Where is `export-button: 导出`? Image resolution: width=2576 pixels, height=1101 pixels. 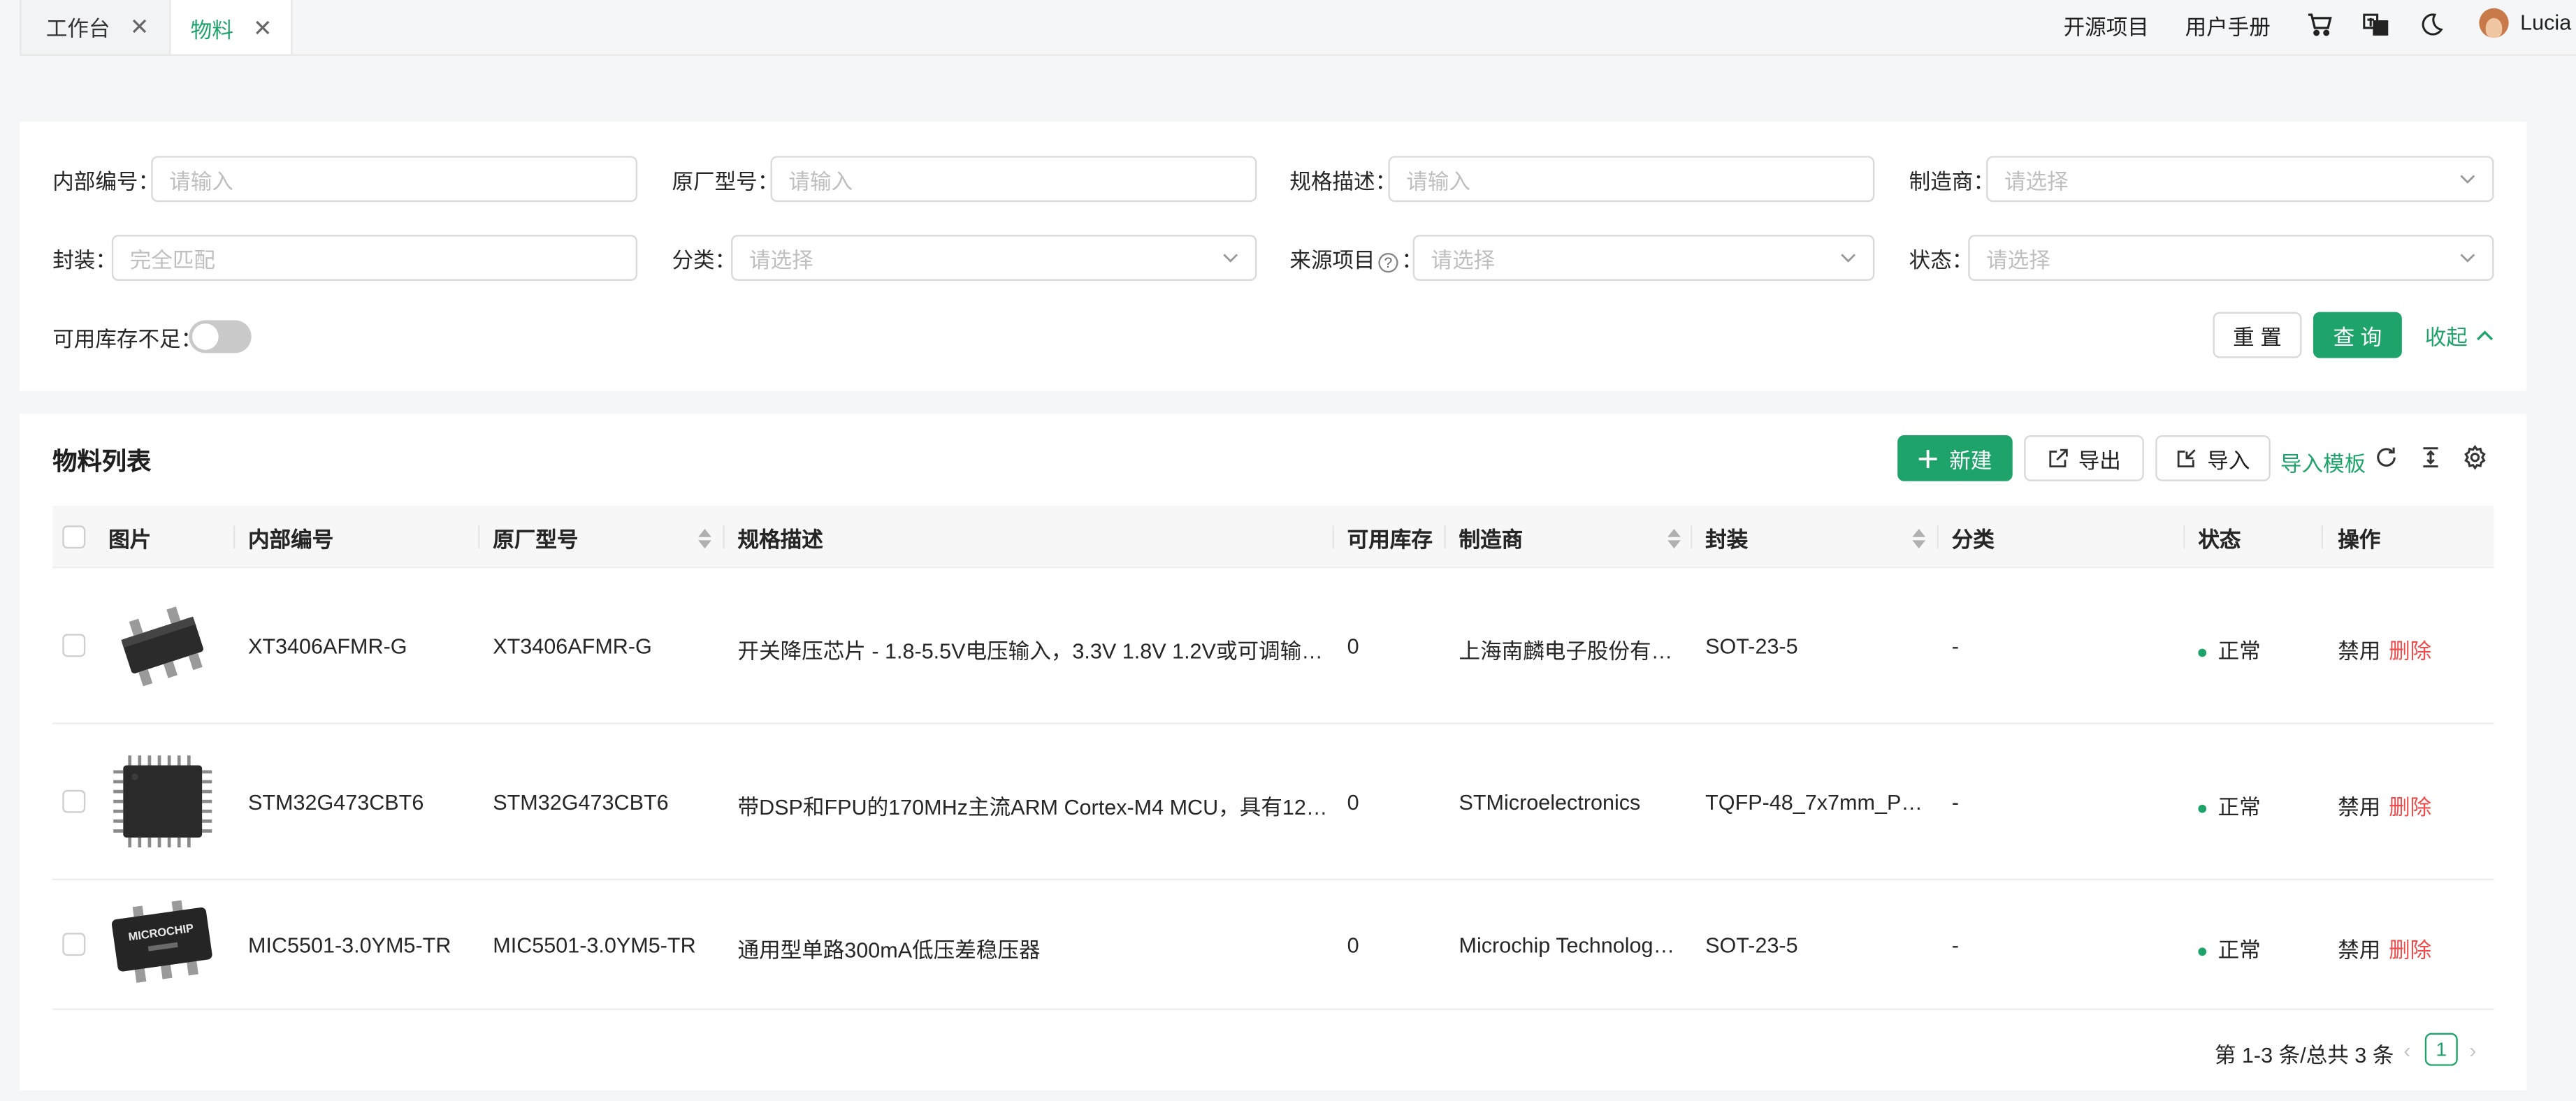
export-button: 导出 is located at coordinates (2084, 458).